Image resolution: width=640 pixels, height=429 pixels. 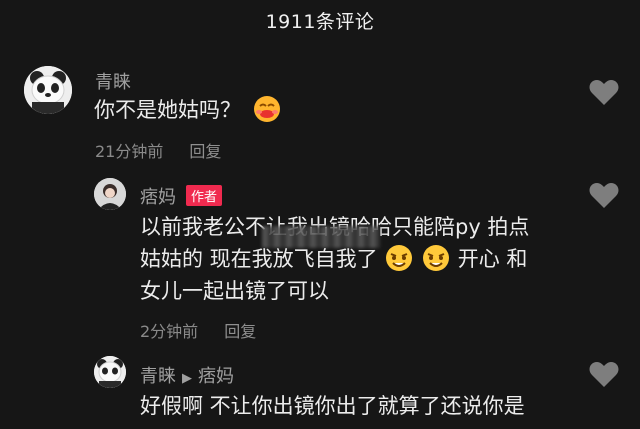 I want to click on comment-text: 女儿一起出镜了可以, so click(x=234, y=291).